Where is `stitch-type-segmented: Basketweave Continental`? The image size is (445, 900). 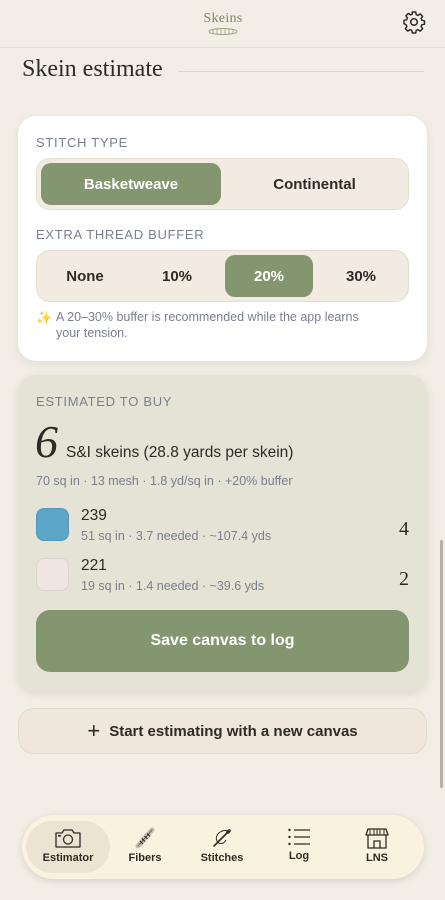 stitch-type-segmented: Basketweave Continental is located at coordinates (222, 184).